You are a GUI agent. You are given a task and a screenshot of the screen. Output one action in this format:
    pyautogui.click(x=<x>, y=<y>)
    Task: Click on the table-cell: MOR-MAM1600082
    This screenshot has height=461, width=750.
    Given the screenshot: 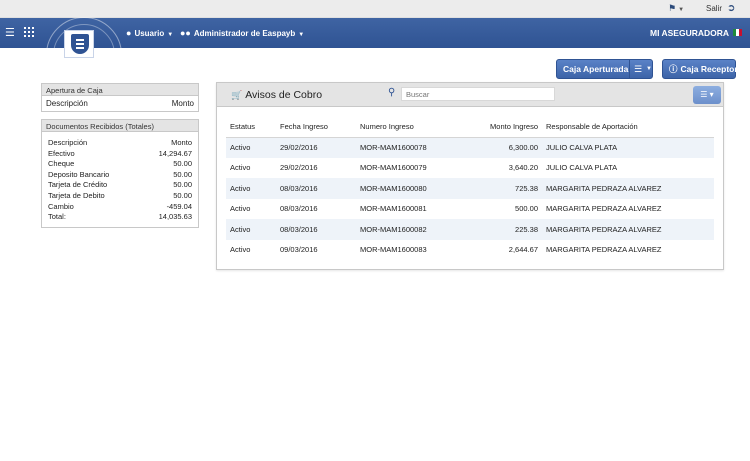 What is the action you would take?
    pyautogui.click(x=406, y=229)
    